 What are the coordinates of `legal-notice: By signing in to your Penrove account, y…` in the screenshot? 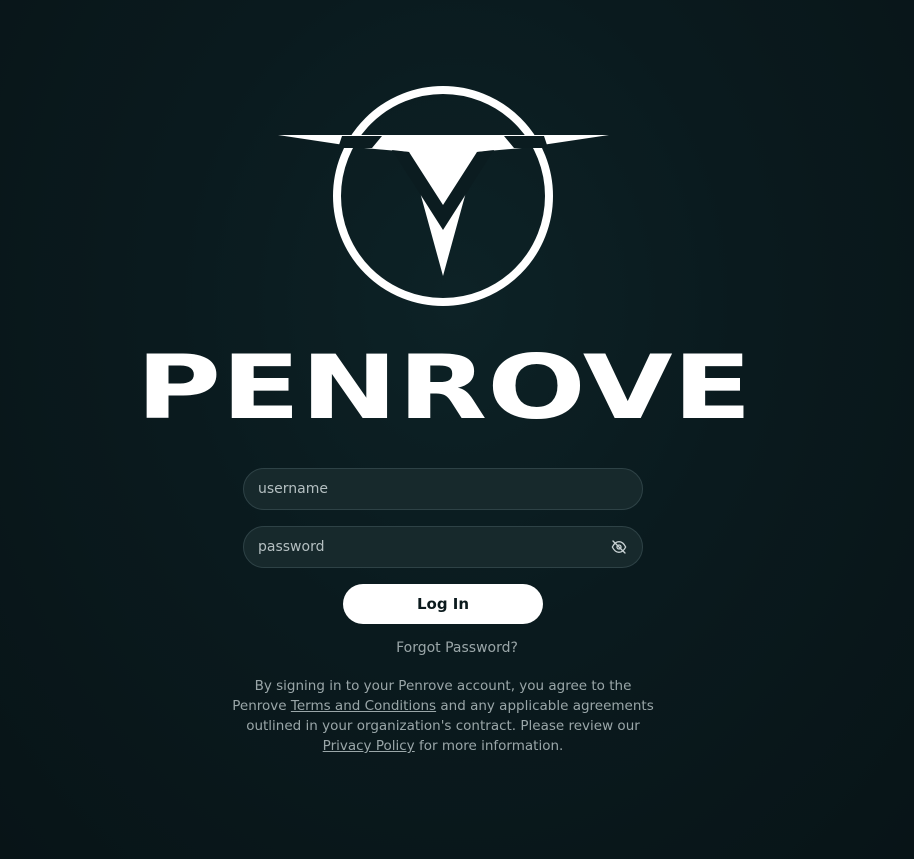 It's located at (443, 716).